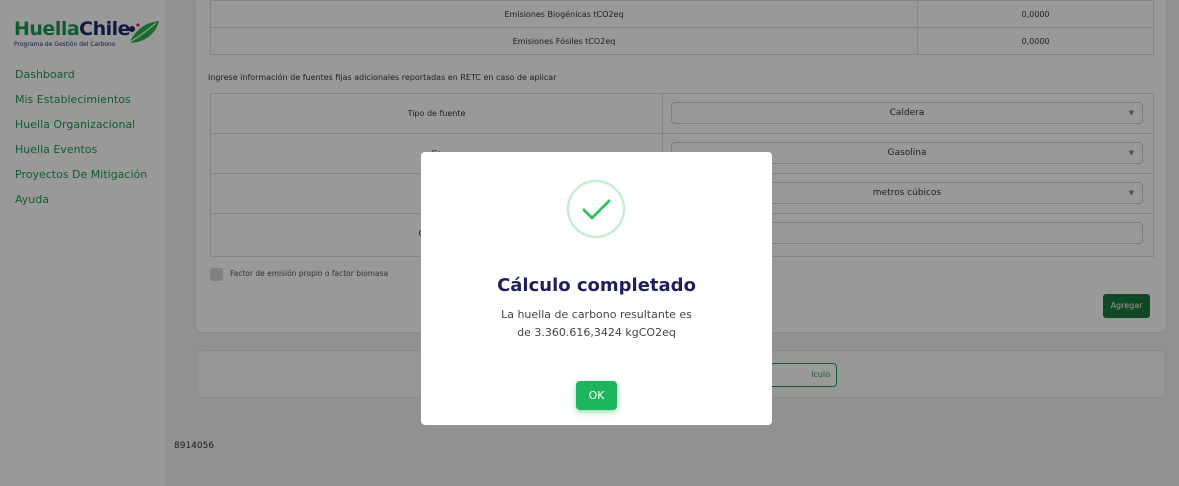  I want to click on dialog-title: Cálculo completado, so click(596, 285).